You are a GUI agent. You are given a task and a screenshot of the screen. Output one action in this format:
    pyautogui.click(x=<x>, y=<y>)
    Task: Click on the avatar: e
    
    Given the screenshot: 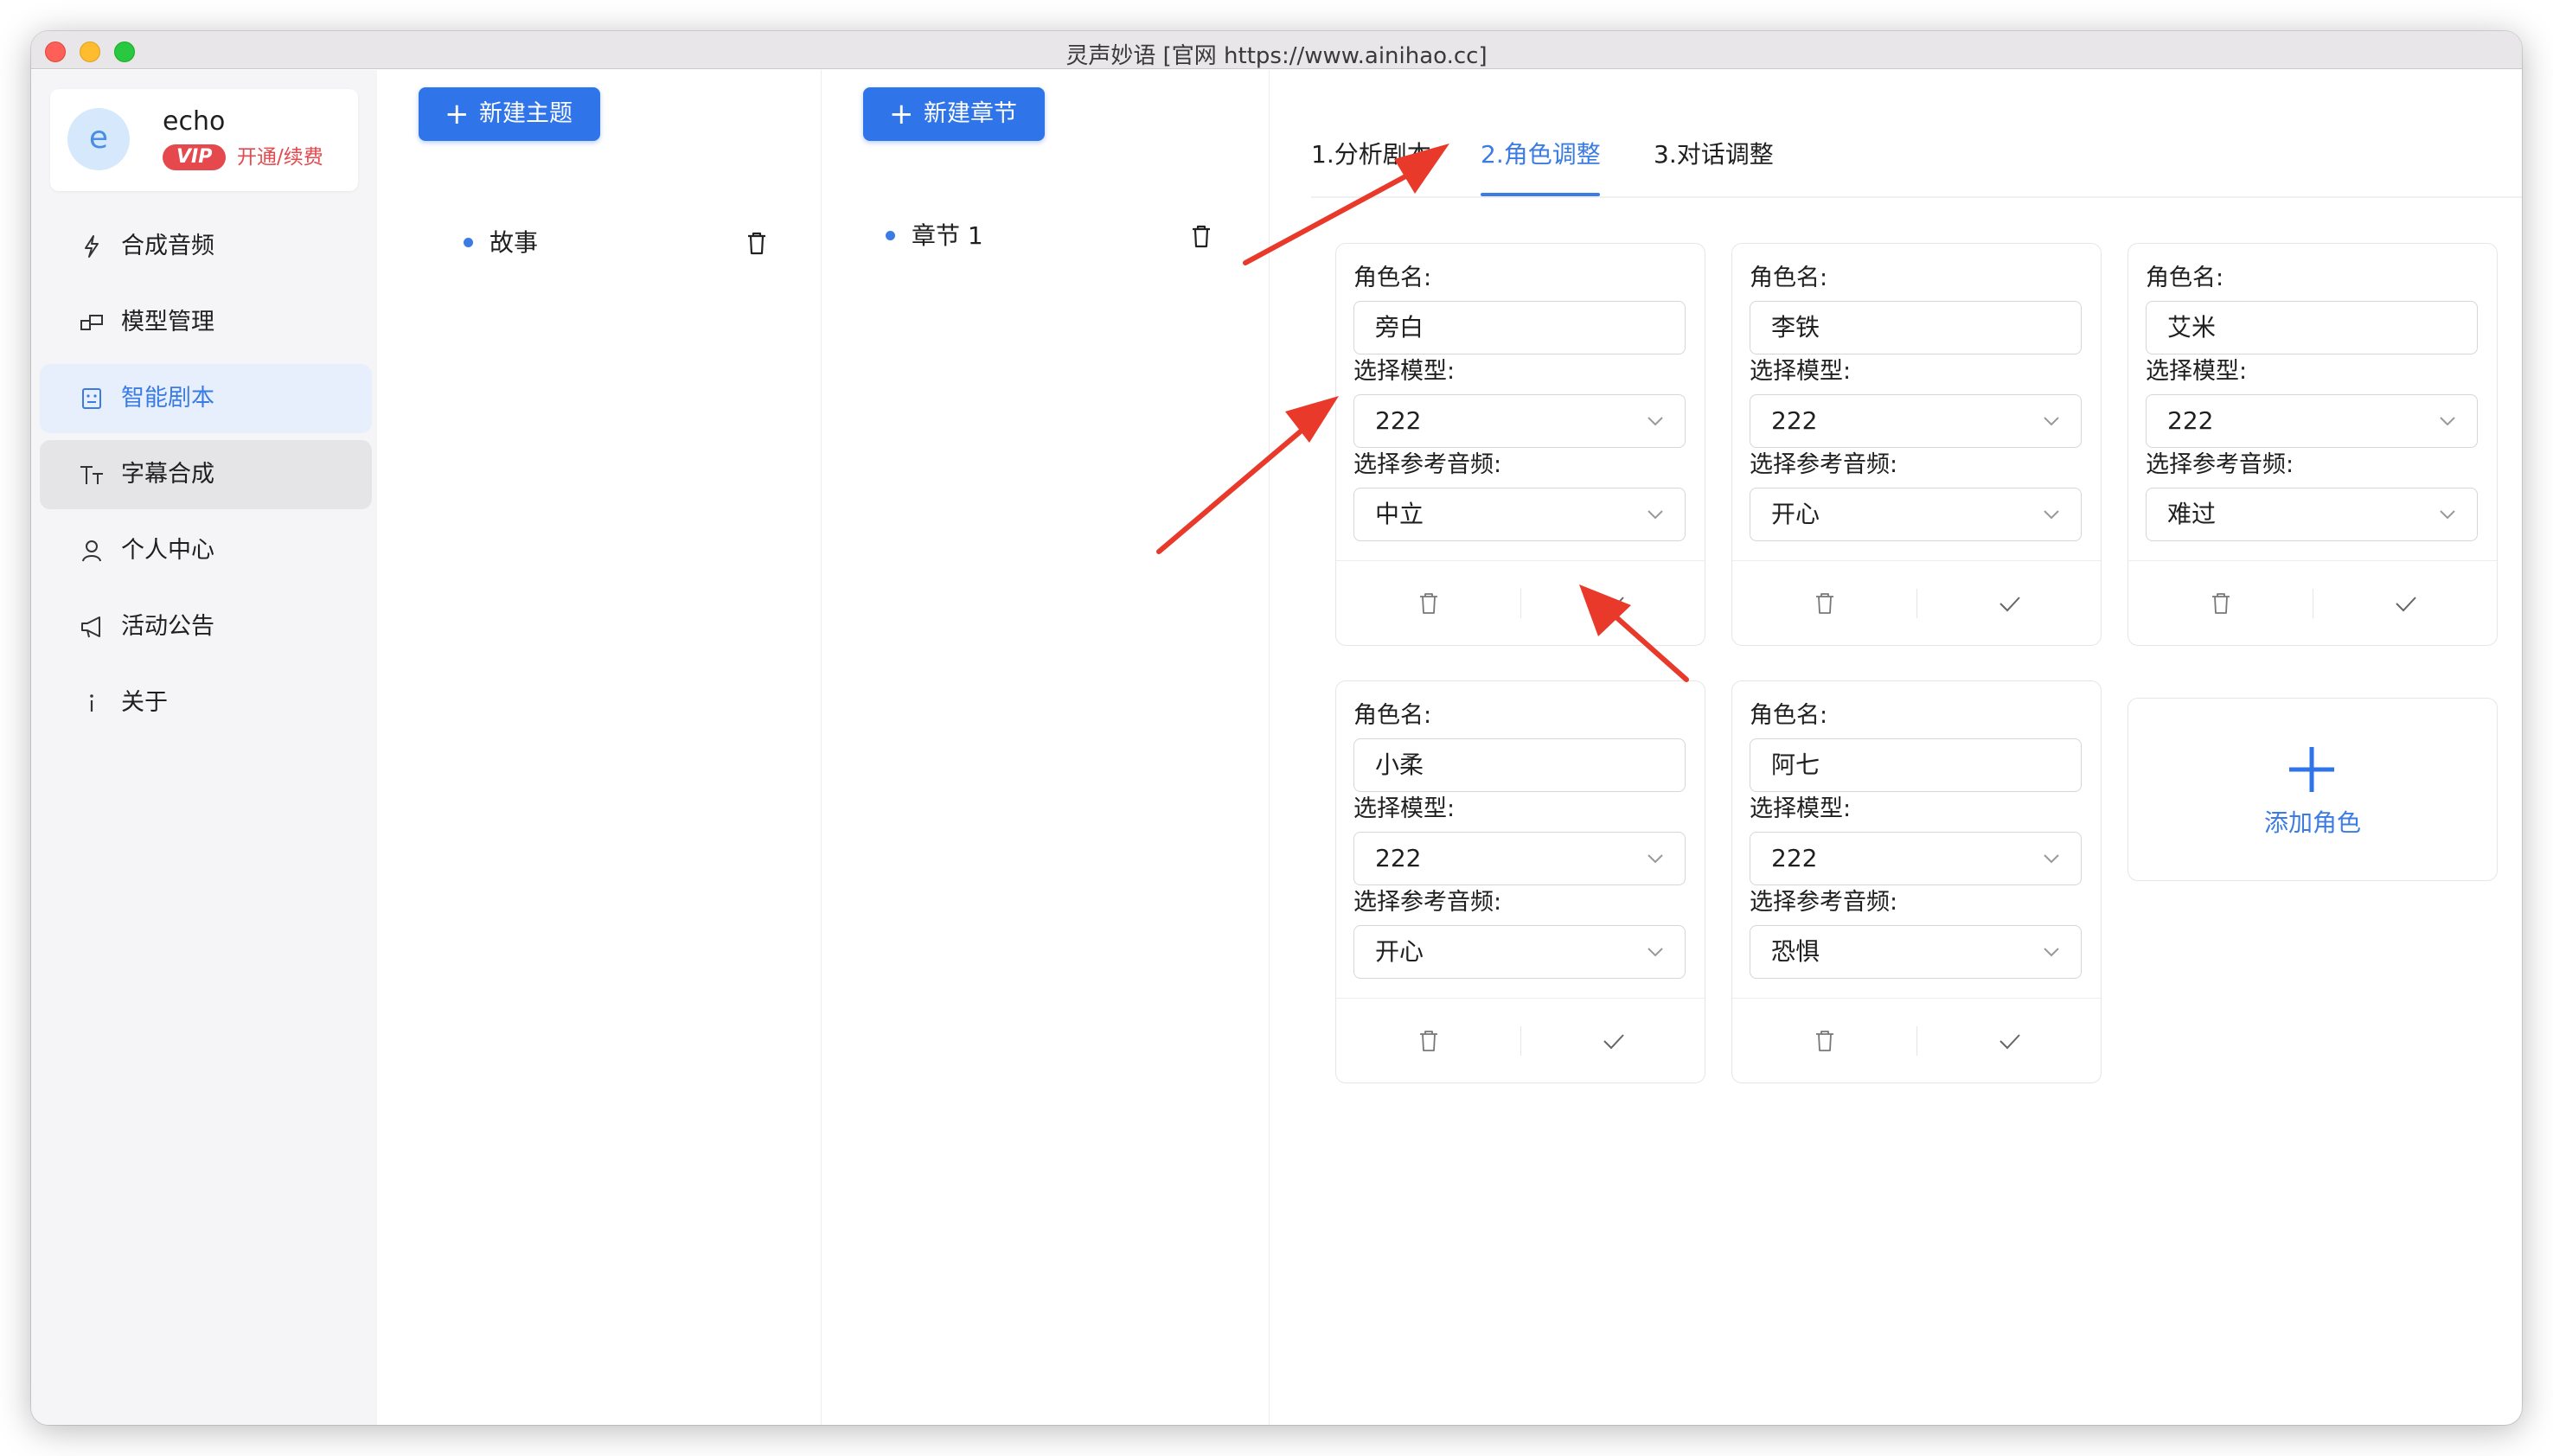 What is the action you would take?
    pyautogui.click(x=98, y=139)
    